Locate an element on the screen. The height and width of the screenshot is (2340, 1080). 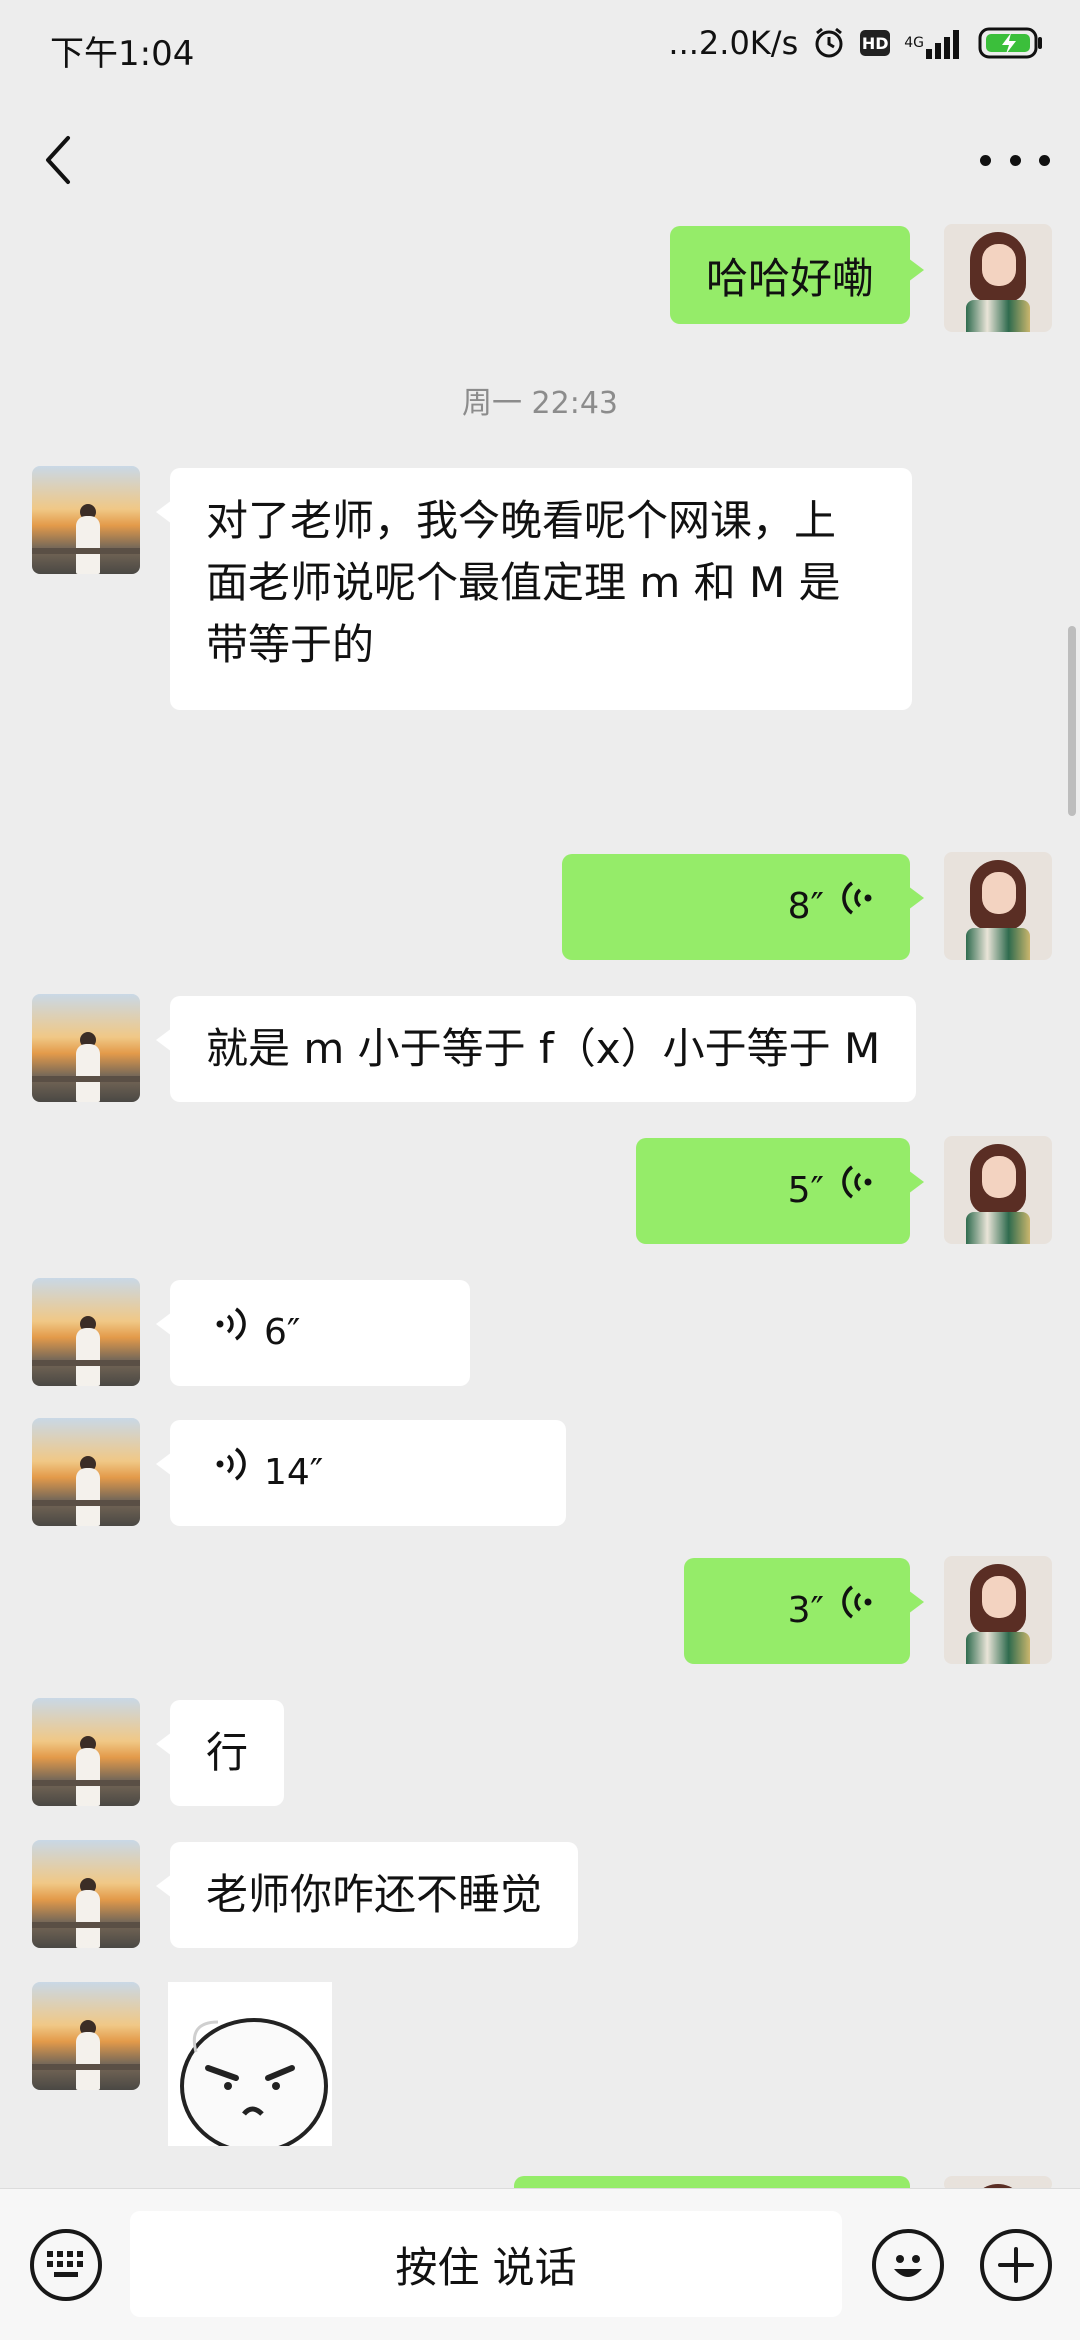
alarm-icon is located at coordinates (829, 43).